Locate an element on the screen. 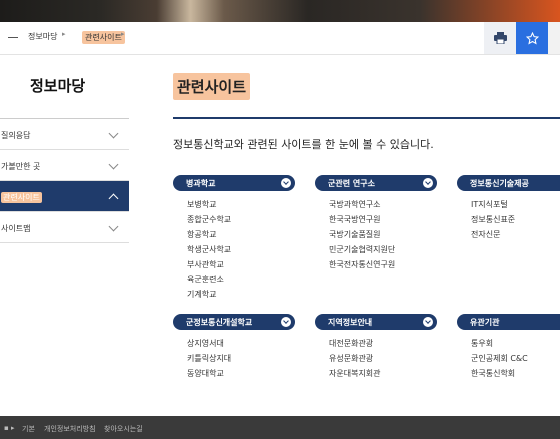 This screenshot has width=560, height=439. sidebar-item-label: 질의응답 is located at coordinates (16, 135).